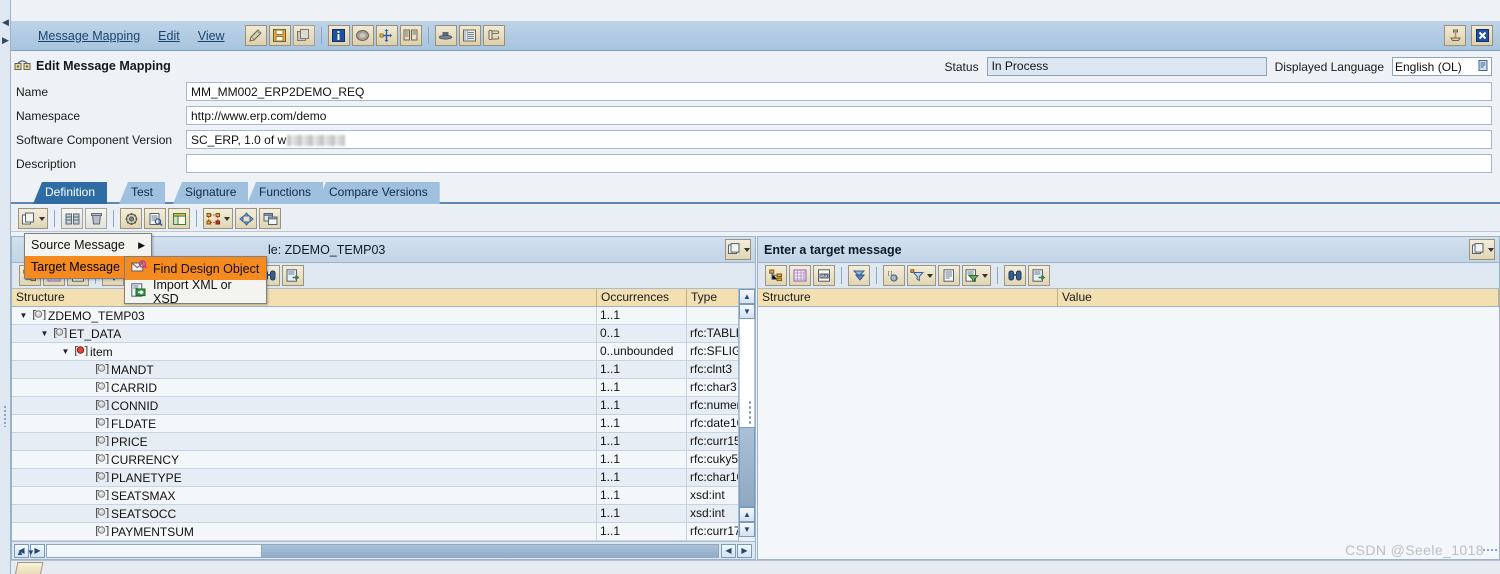 Image resolution: width=1500 pixels, height=574 pixels. I want to click on h-scroll-right-end-button: ▶, so click(744, 550).